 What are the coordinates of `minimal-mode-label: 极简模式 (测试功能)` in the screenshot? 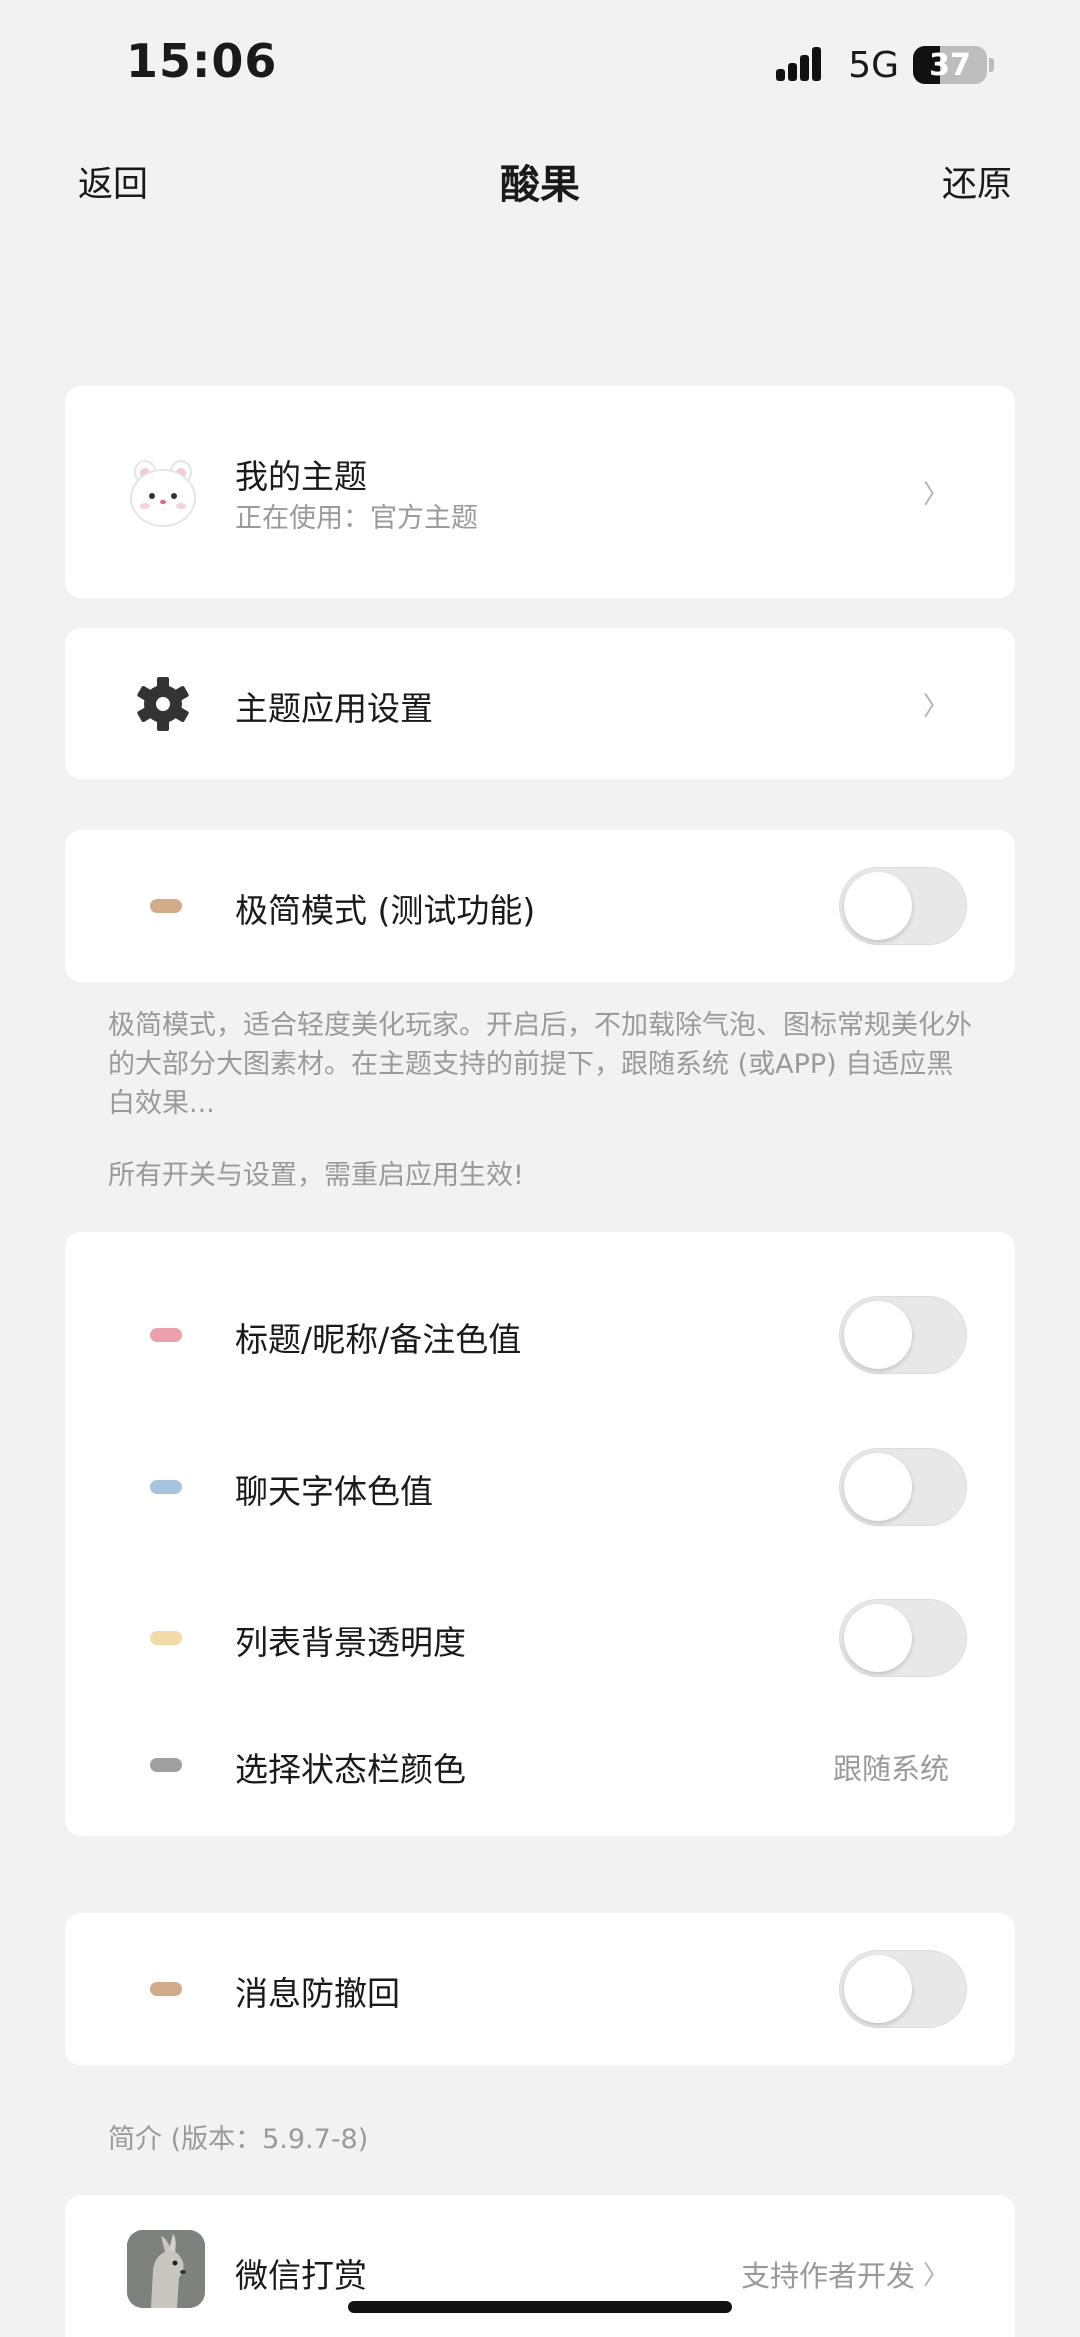 It's located at (385, 910).